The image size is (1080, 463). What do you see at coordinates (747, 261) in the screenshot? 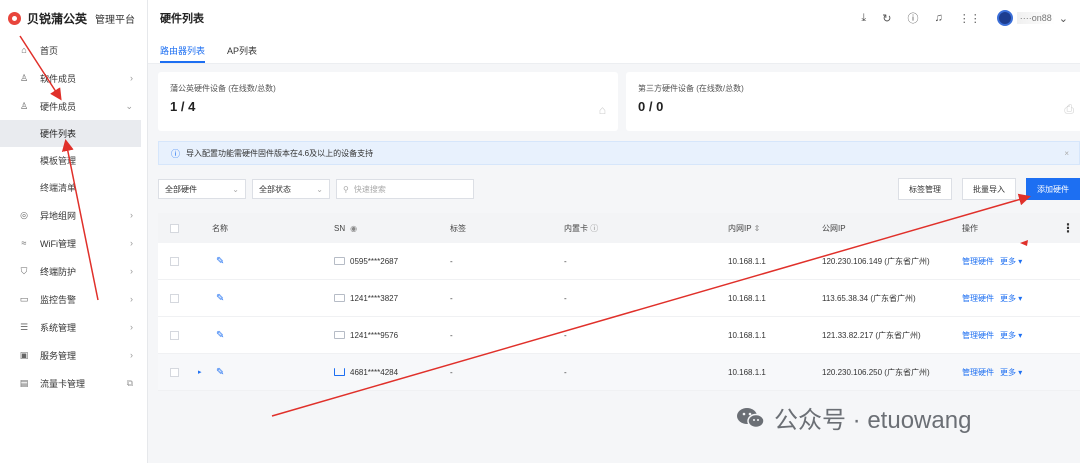
I see `lan-ip-cell: 10.168.1.1` at bounding box center [747, 261].